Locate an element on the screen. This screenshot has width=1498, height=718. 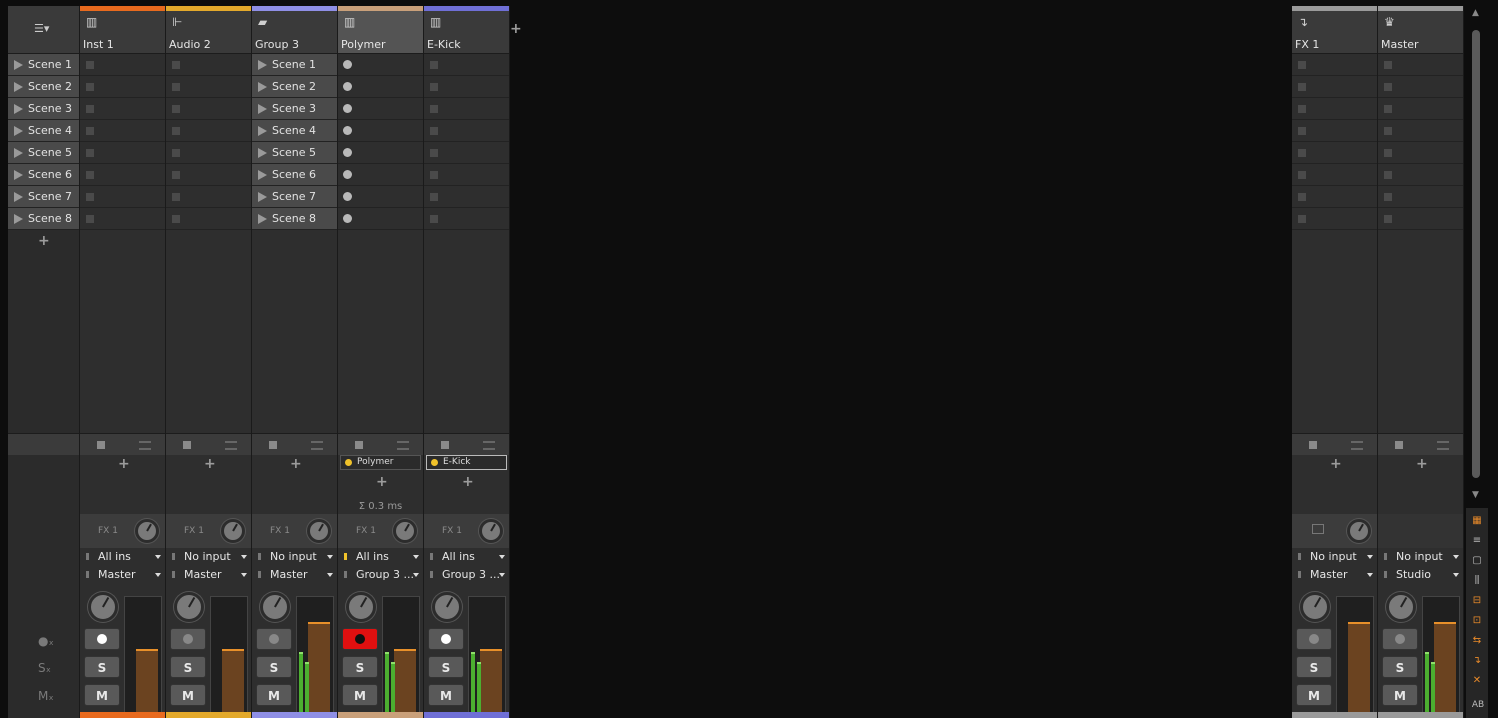
add-scene-button: + is located at coordinates (44, 241).